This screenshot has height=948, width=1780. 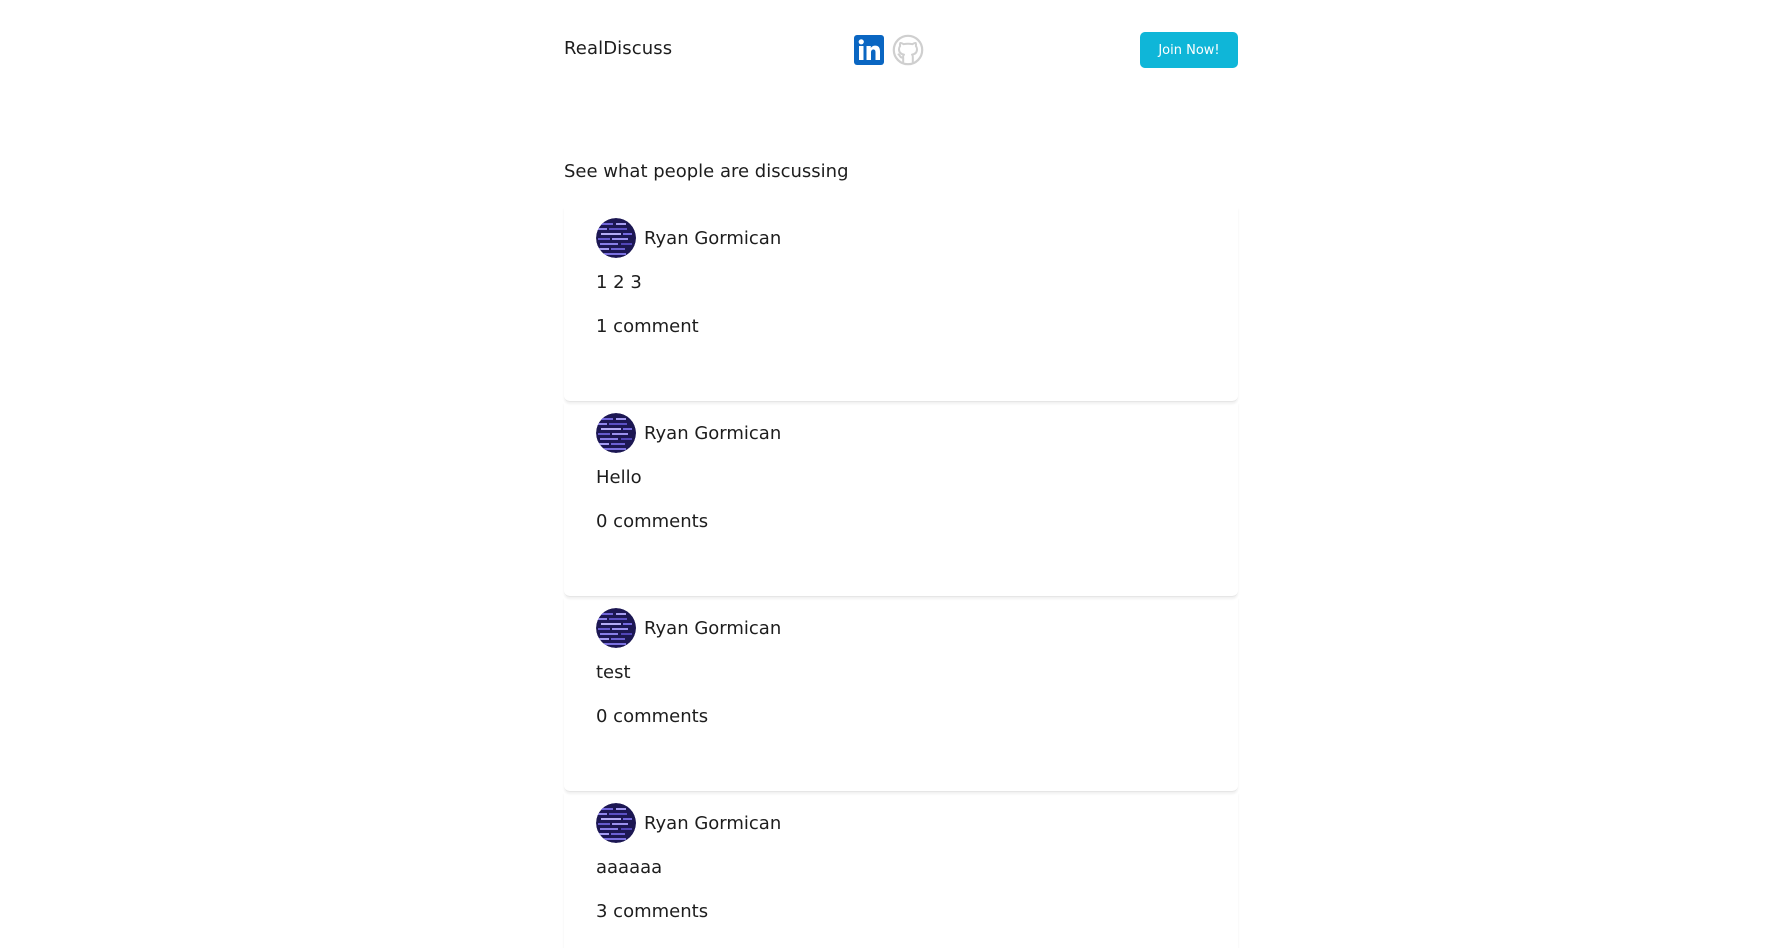 I want to click on post-text: Hello, so click(x=619, y=477).